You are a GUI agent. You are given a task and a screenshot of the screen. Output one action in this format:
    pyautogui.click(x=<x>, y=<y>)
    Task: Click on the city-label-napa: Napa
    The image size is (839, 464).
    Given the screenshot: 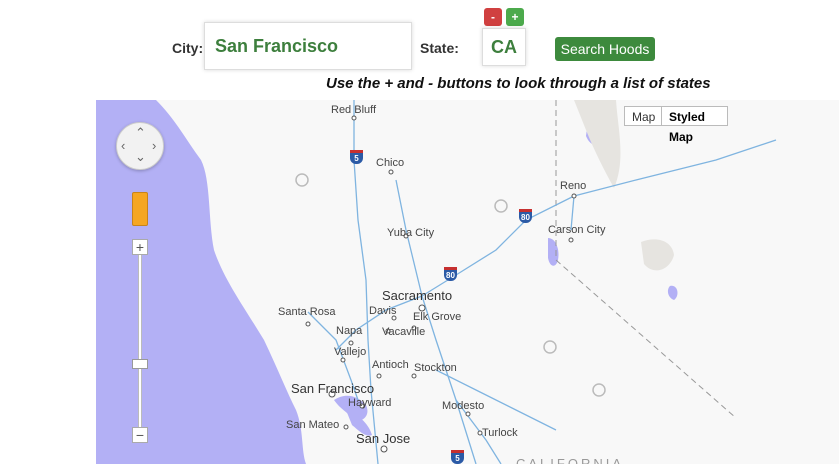 What is the action you would take?
    pyautogui.click(x=349, y=331)
    